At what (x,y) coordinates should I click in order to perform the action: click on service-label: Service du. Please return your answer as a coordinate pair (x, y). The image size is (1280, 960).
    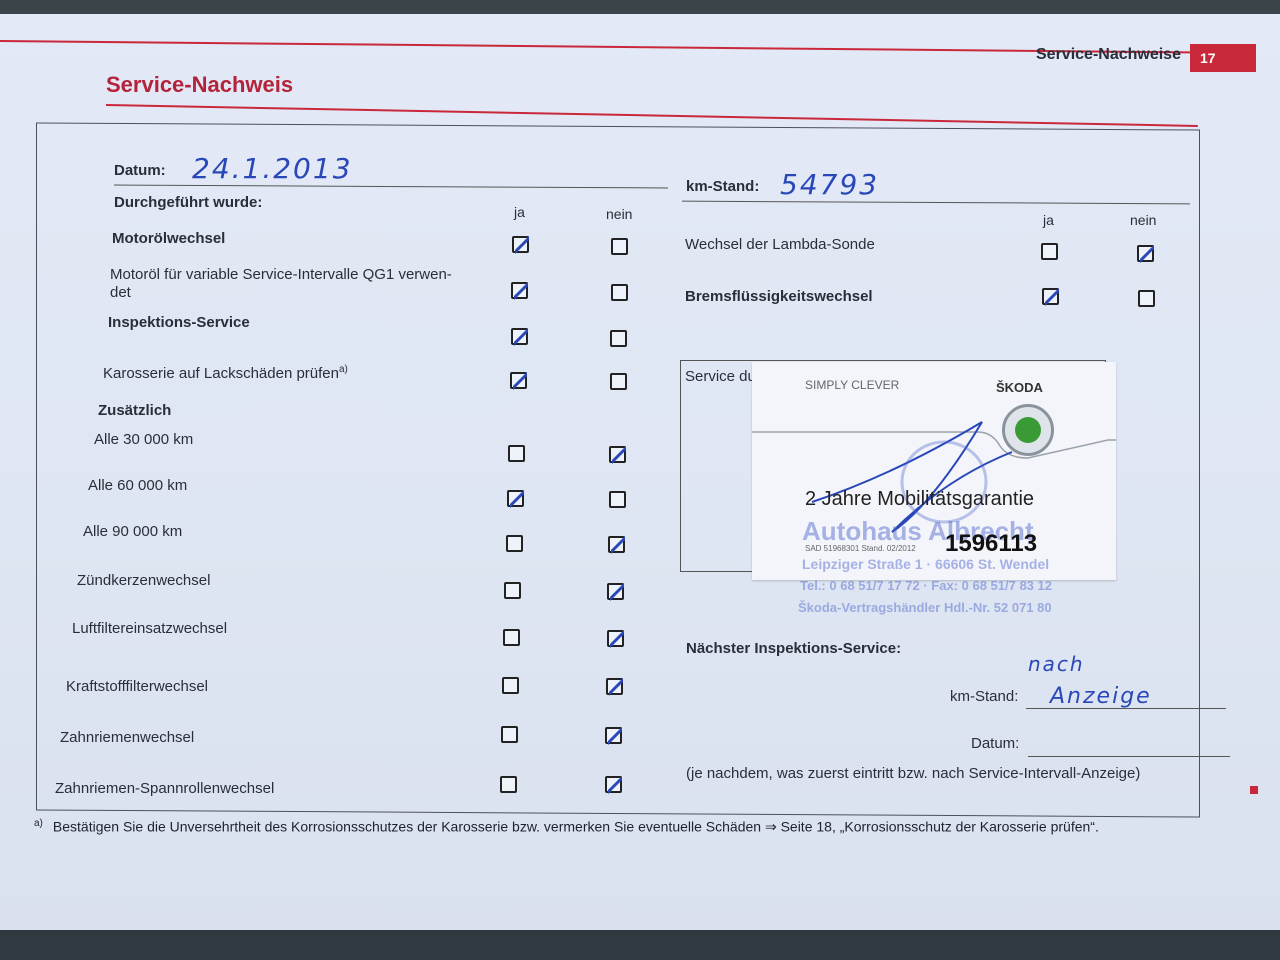
    Looking at the image, I should click on (720, 376).